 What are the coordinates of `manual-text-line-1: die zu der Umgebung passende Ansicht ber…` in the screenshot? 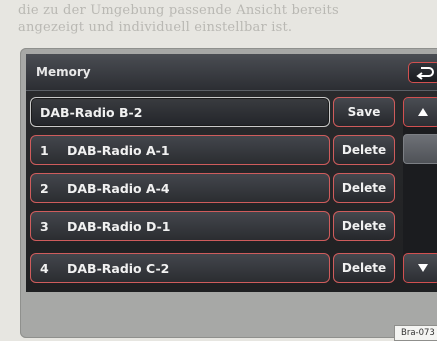 It's located at (178, 10).